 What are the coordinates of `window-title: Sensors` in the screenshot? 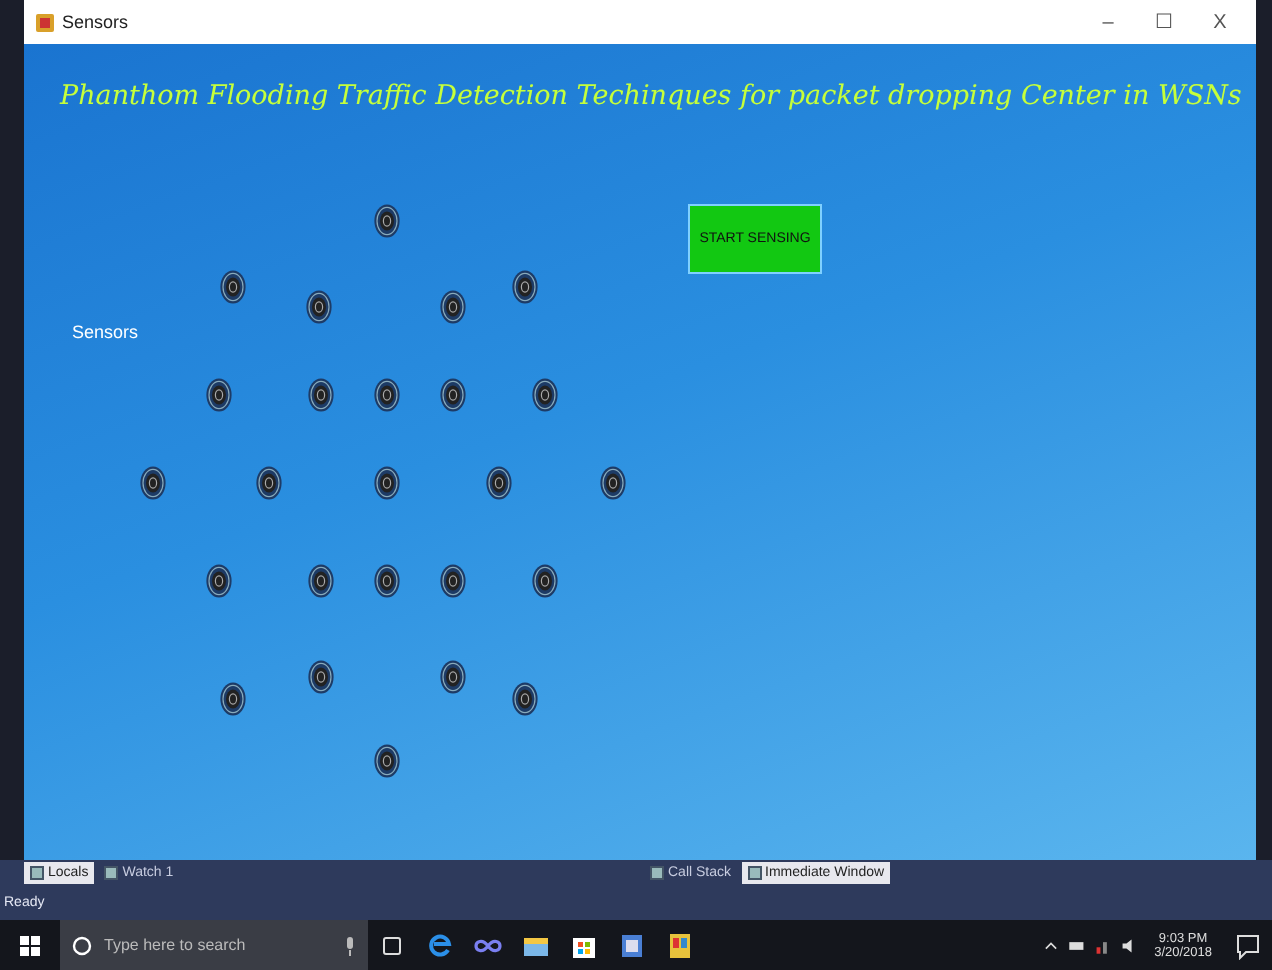 It's located at (96, 22).